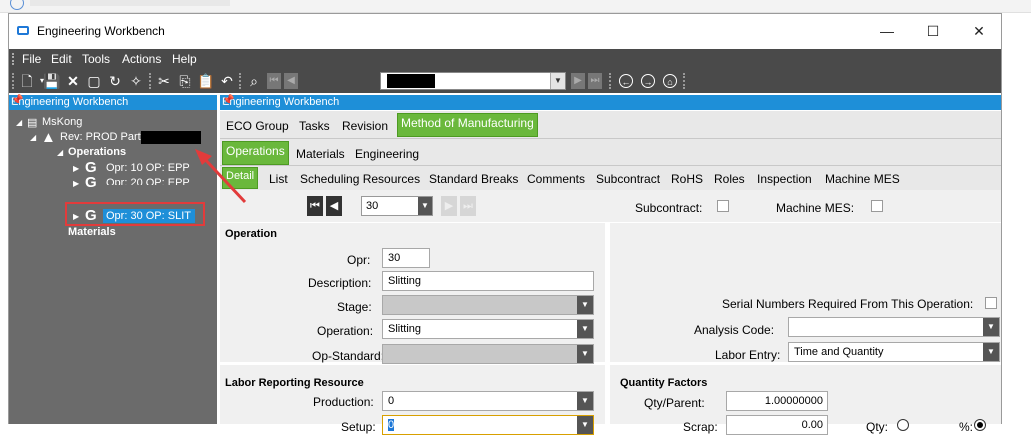  I want to click on home-icon: ⌂, so click(670, 81).